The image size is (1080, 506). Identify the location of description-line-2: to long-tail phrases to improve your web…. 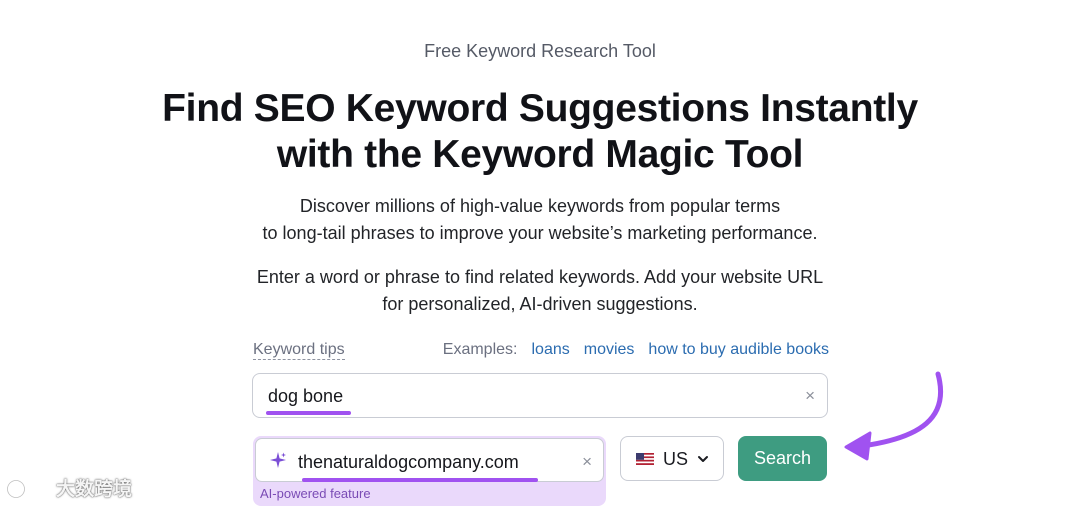
(540, 233).